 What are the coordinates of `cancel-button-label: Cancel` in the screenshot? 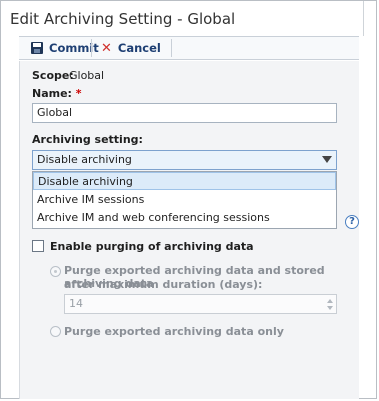 It's located at (139, 48).